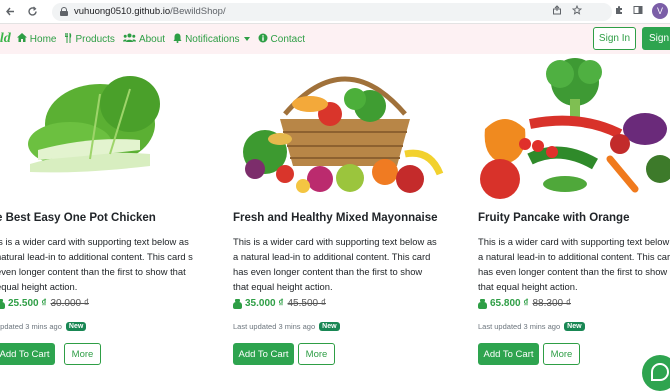  I want to click on nav-contact: Contact, so click(281, 39).